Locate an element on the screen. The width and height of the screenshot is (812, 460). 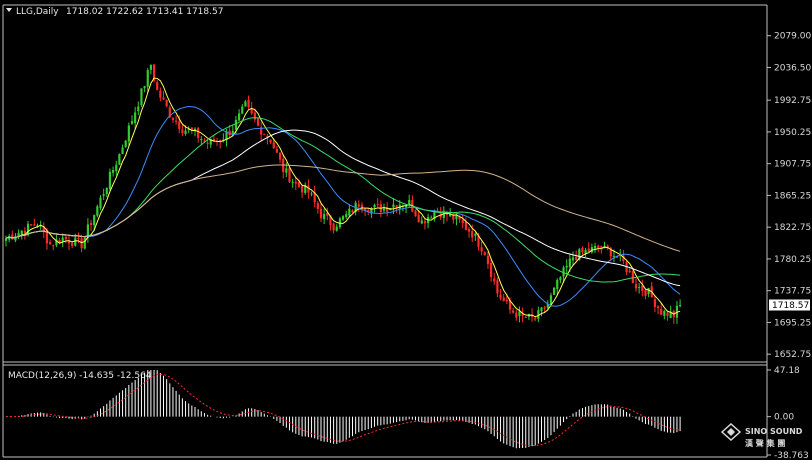
current-price-label: 1718.57 is located at coordinates (790, 306).